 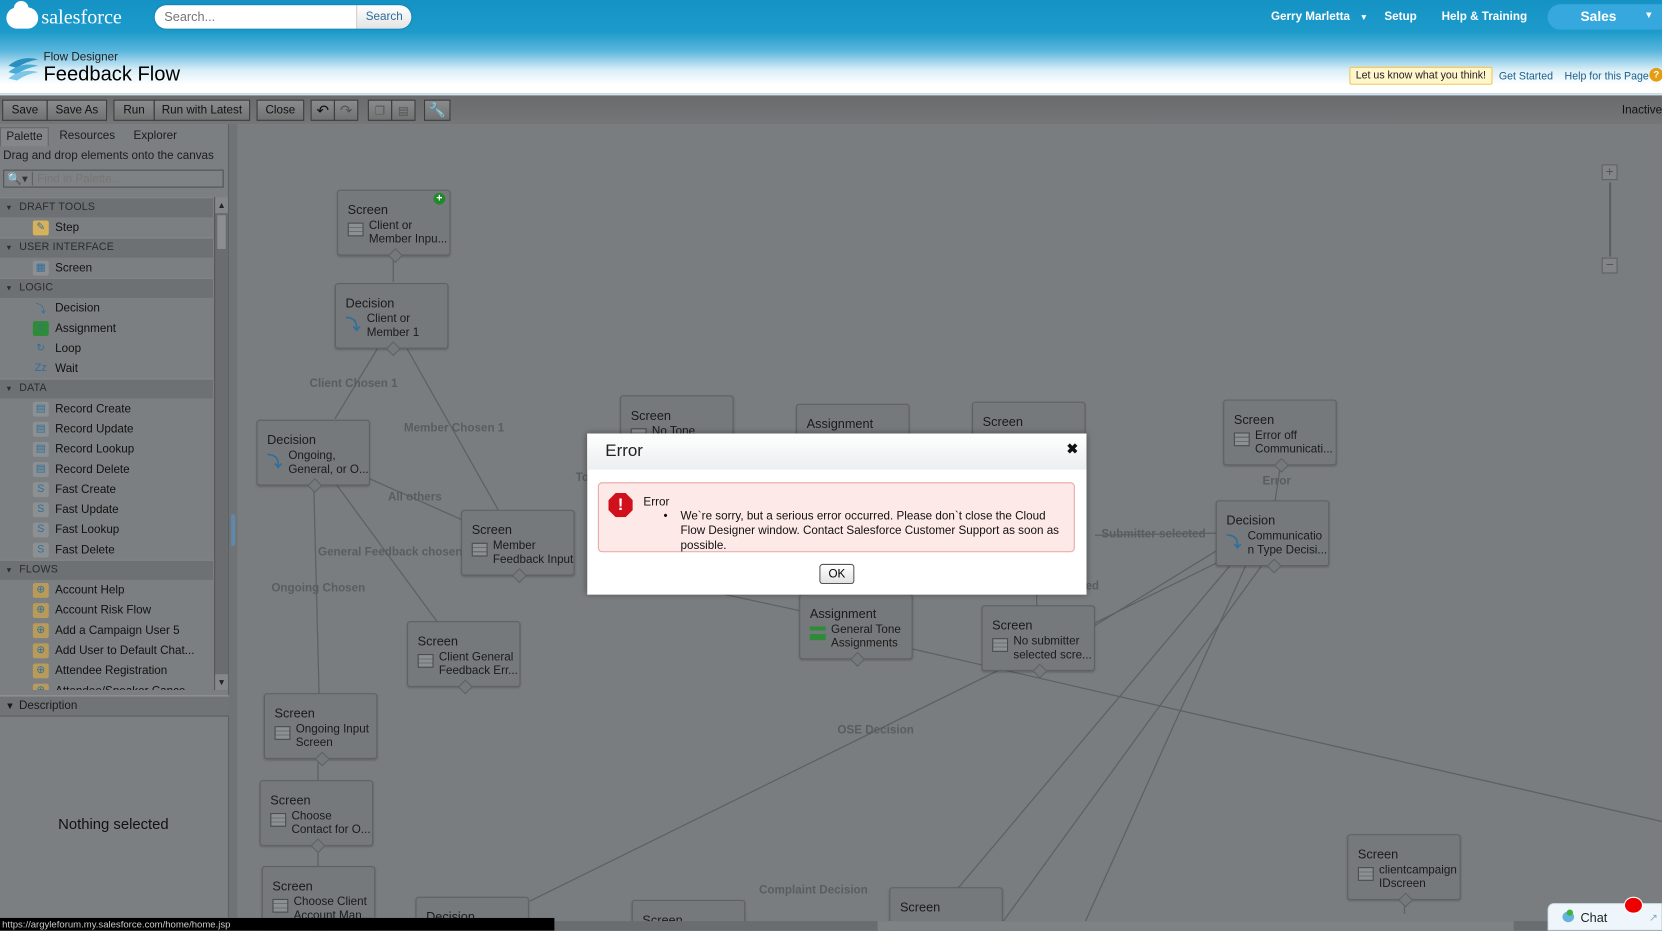 I want to click on connector-label: Complaint Decision, so click(x=813, y=890).